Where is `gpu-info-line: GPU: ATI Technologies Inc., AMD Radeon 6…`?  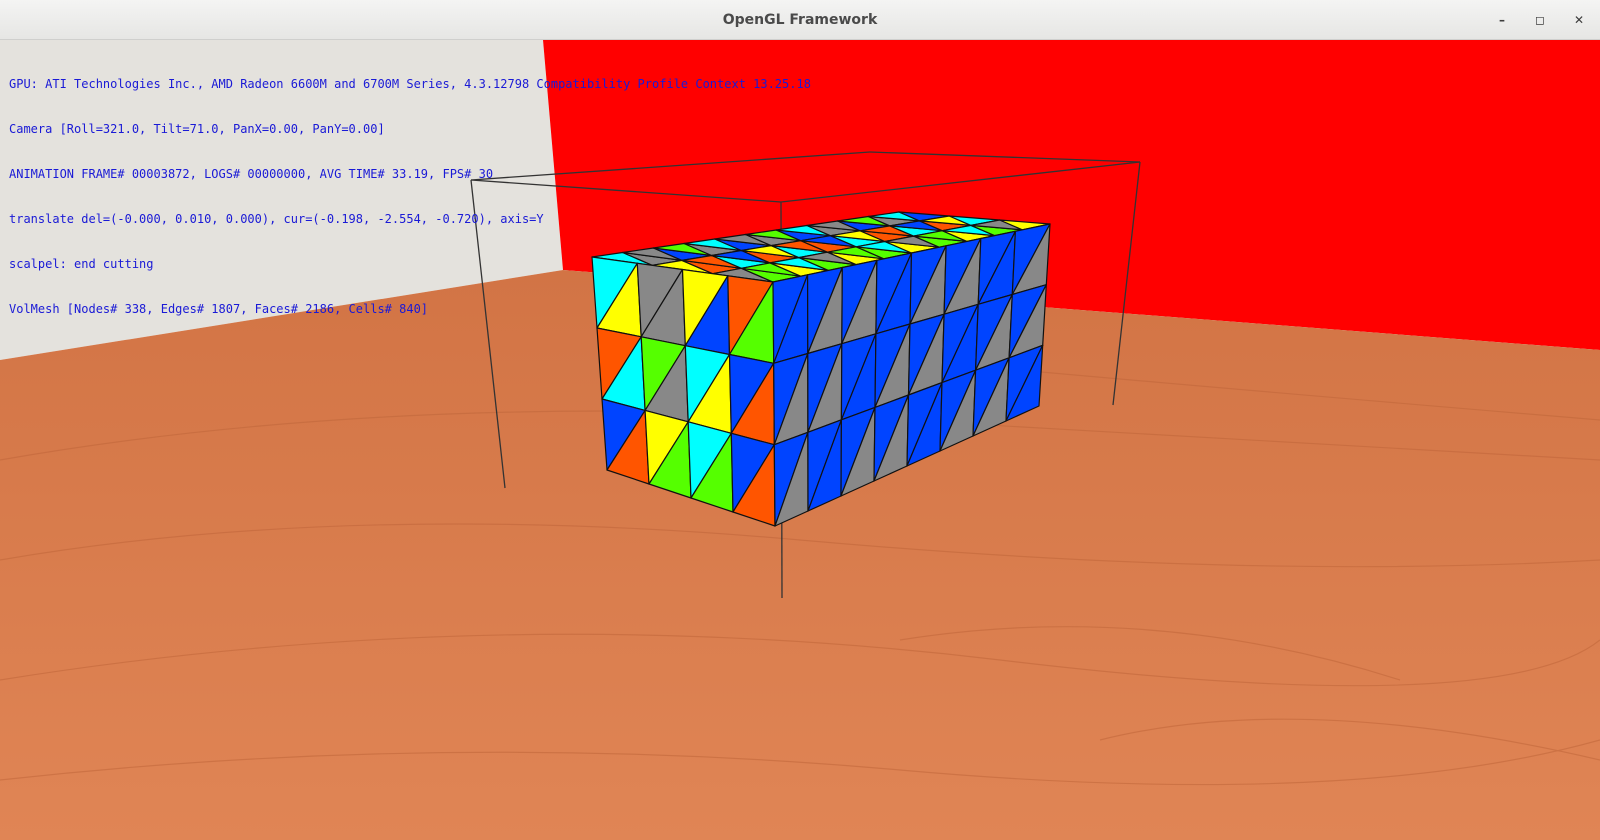 gpu-info-line: GPU: ATI Technologies Inc., AMD Radeon 6… is located at coordinates (410, 84).